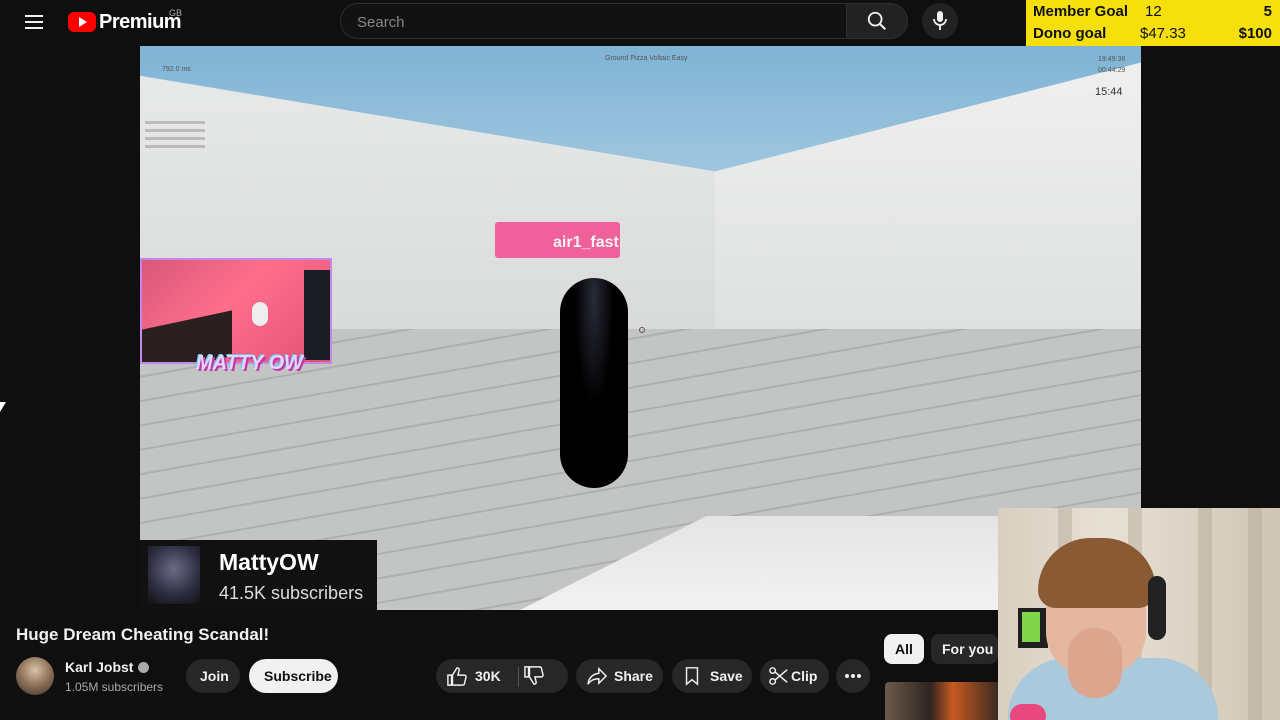  I want to click on search-button, so click(877, 21).